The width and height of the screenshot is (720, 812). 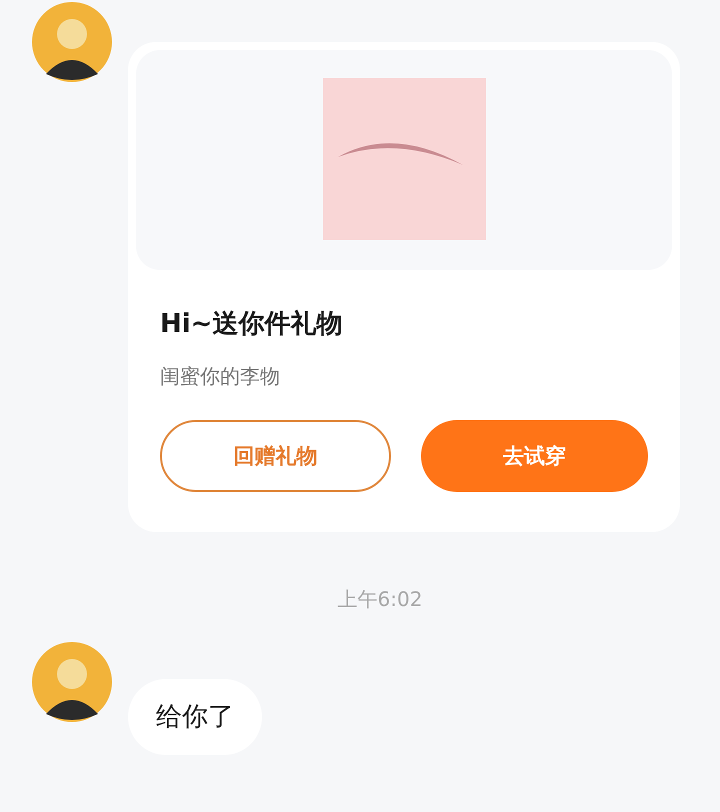 What do you see at coordinates (275, 456) in the screenshot?
I see `return-gift-button: 回赠礼物` at bounding box center [275, 456].